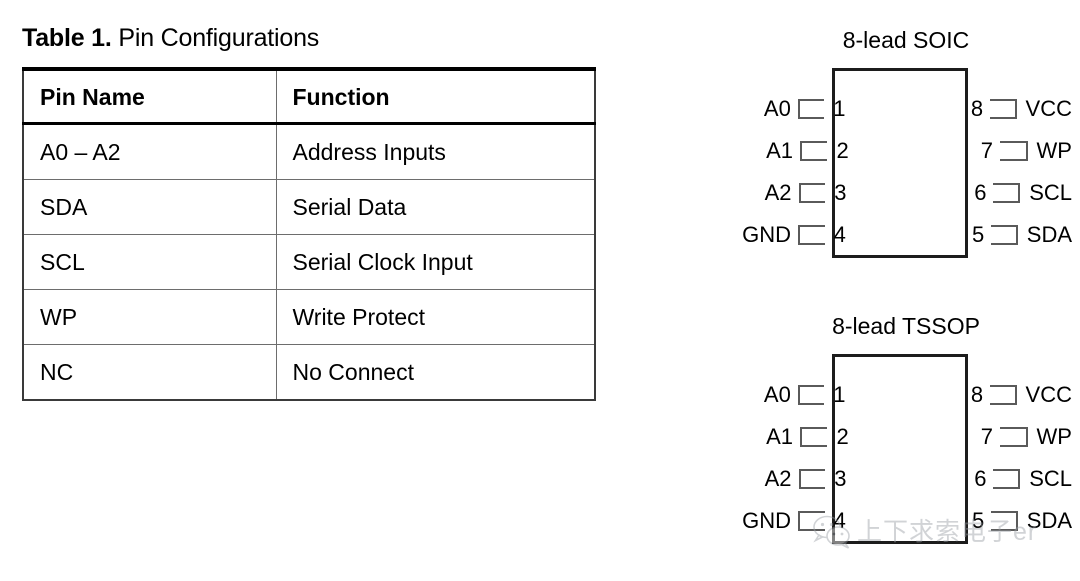  What do you see at coordinates (149, 96) in the screenshot?
I see `column-header-pin-name: Pin Name` at bounding box center [149, 96].